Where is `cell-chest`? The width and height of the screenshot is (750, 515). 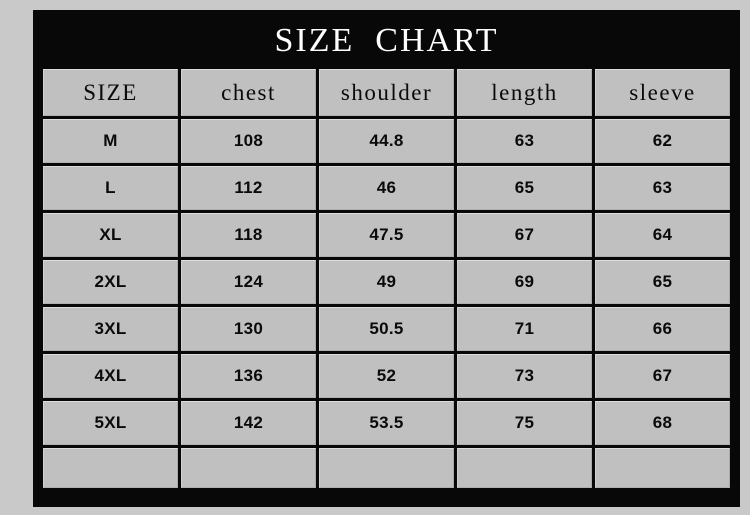 cell-chest is located at coordinates (248, 468).